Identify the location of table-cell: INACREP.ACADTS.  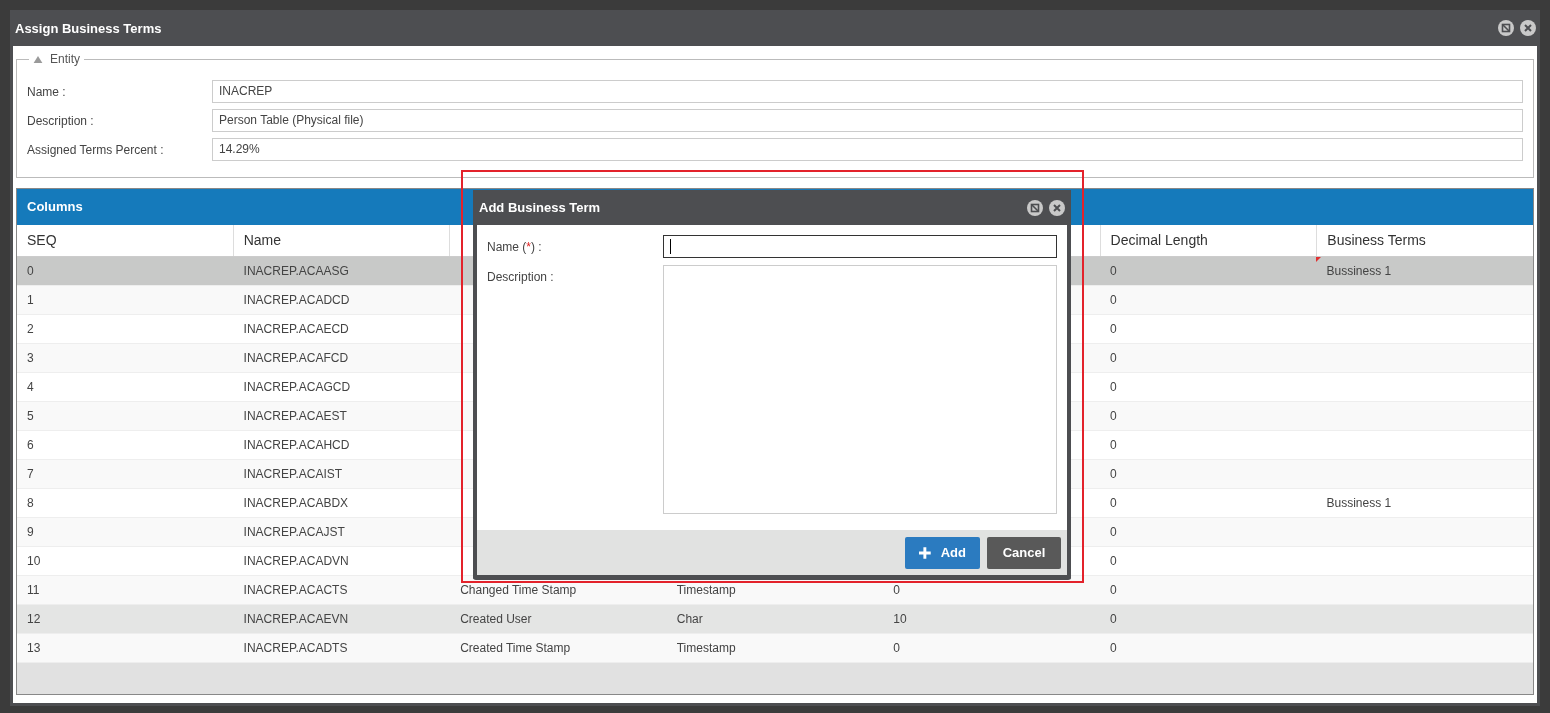
(295, 648).